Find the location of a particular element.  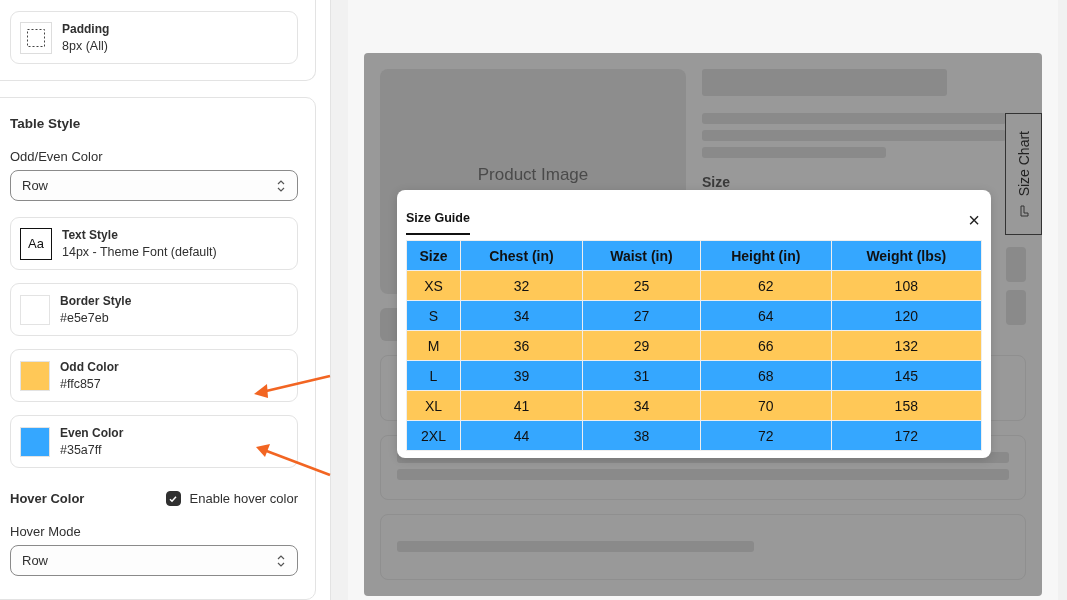

table-cell: 72 is located at coordinates (766, 435).